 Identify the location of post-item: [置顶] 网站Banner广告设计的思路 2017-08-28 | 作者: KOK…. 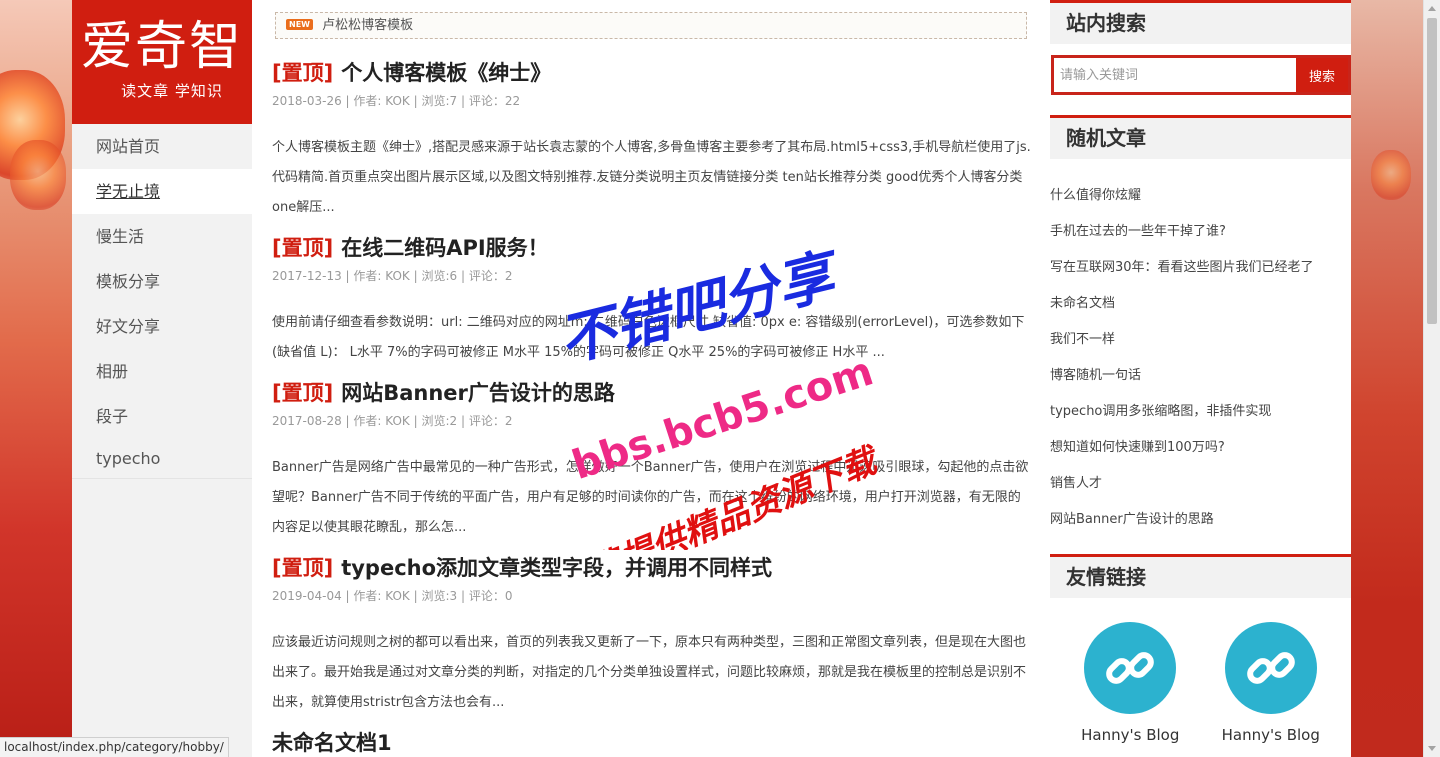
(650, 460).